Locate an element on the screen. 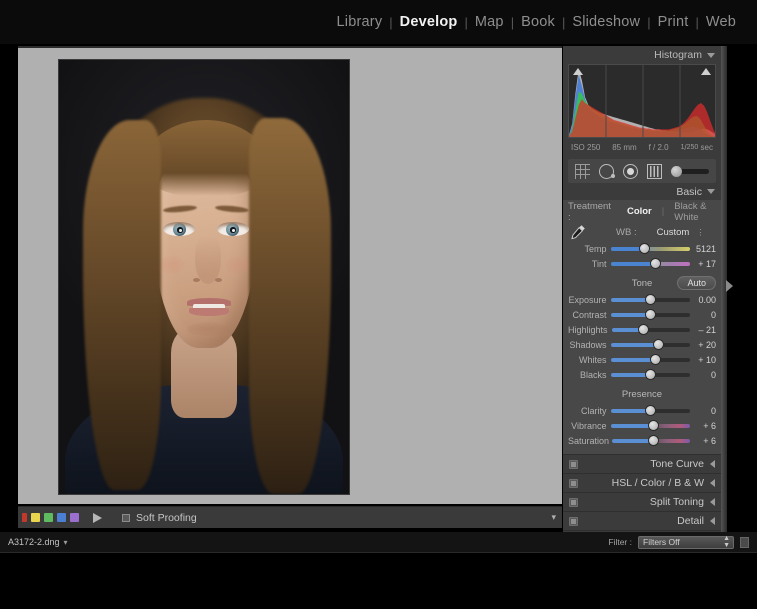 The image size is (757, 609). filter-dropdown-icon: ▲ ▼ is located at coordinates (726, 542).